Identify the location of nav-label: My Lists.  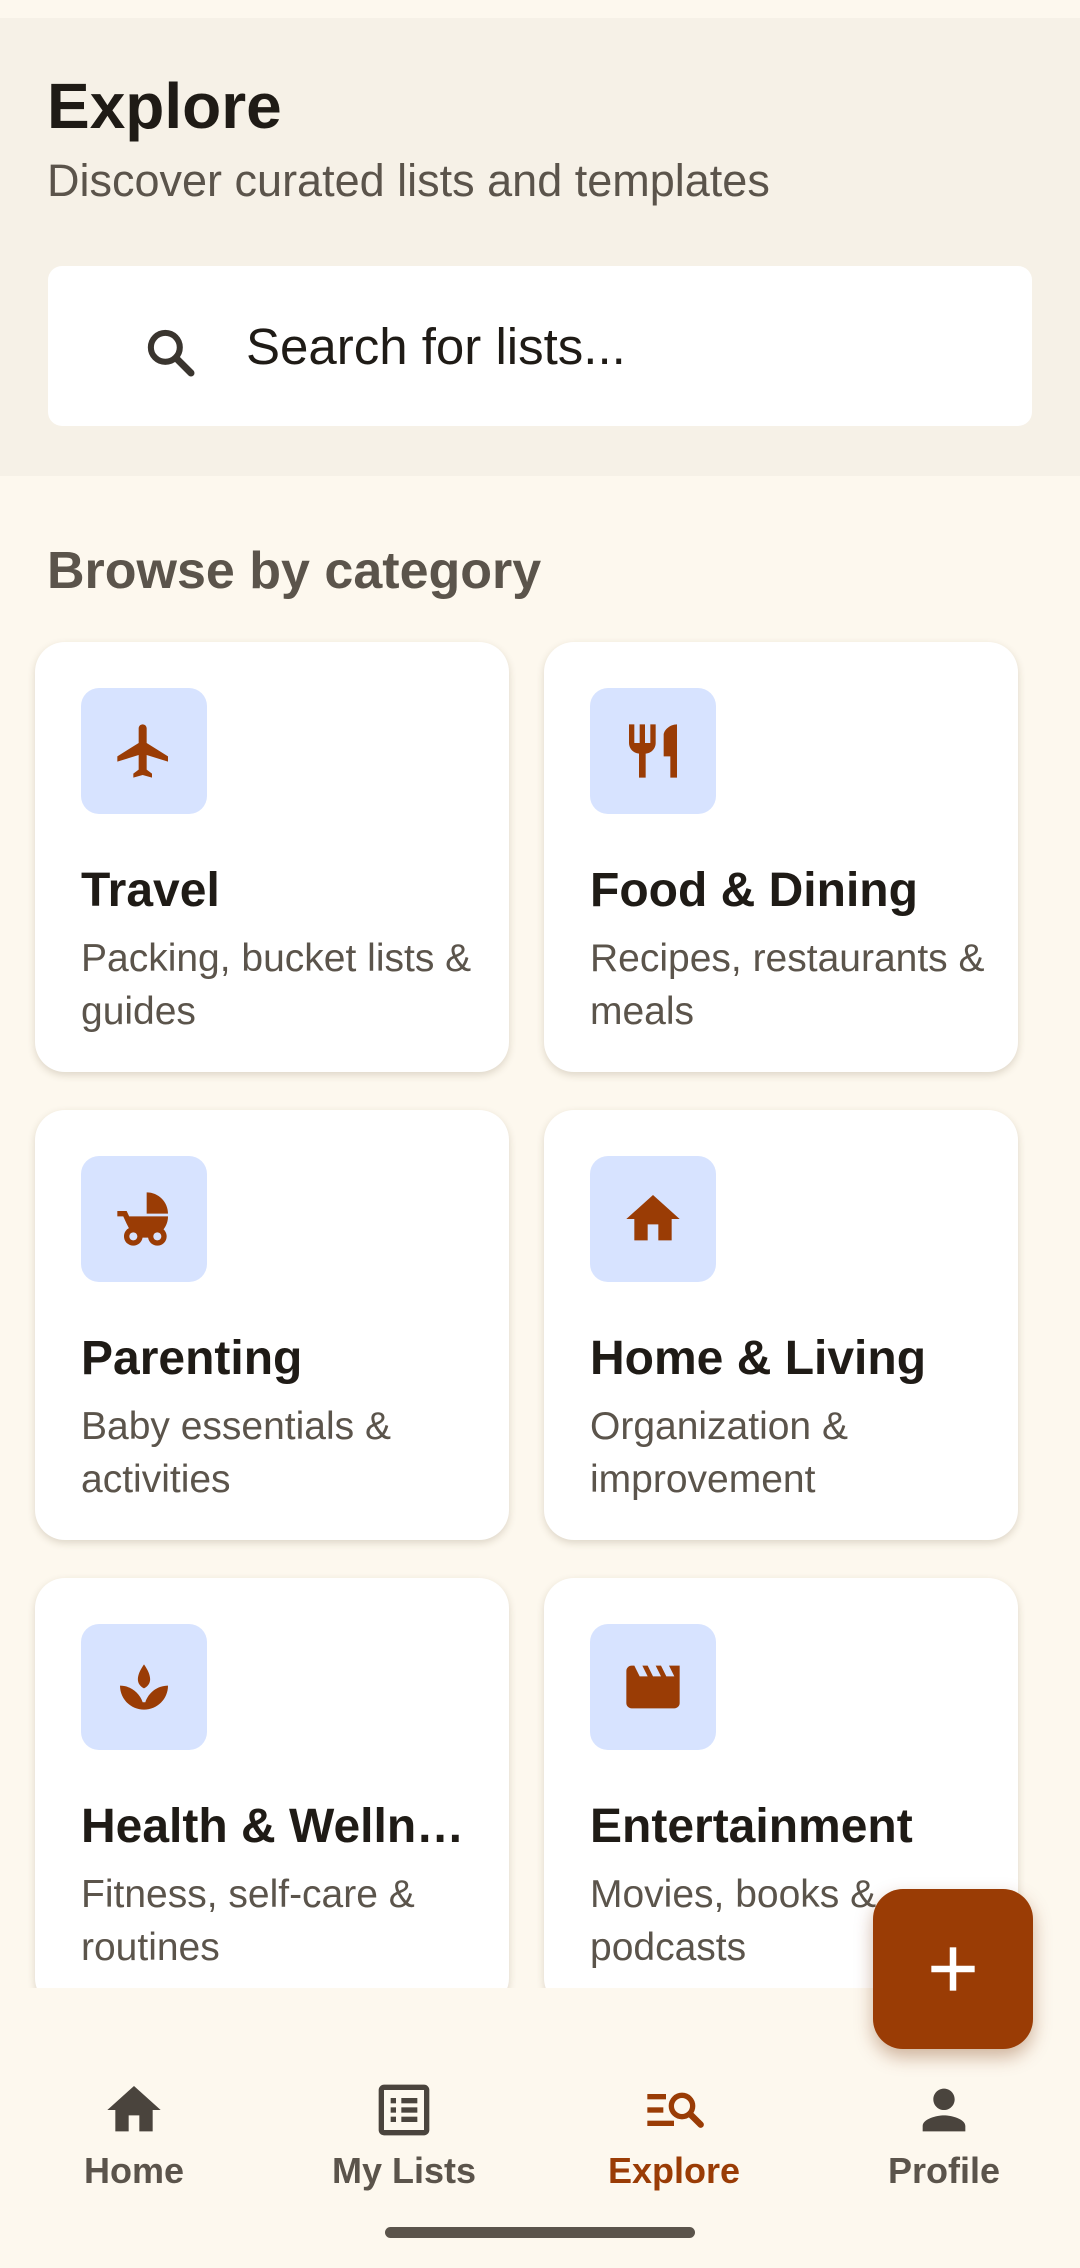
(404, 2170).